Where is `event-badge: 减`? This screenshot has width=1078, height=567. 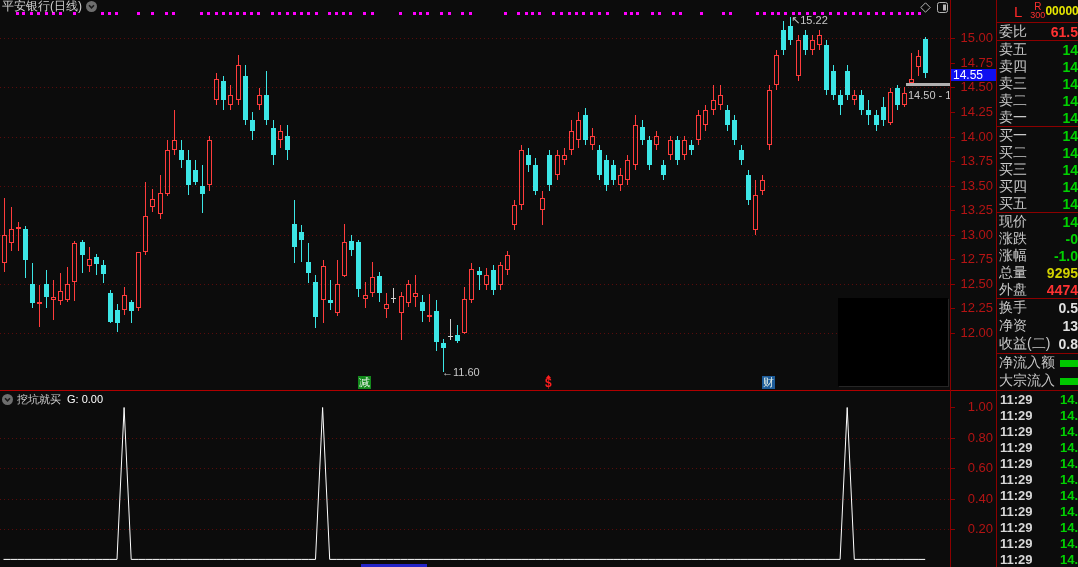 event-badge: 减 is located at coordinates (364, 382).